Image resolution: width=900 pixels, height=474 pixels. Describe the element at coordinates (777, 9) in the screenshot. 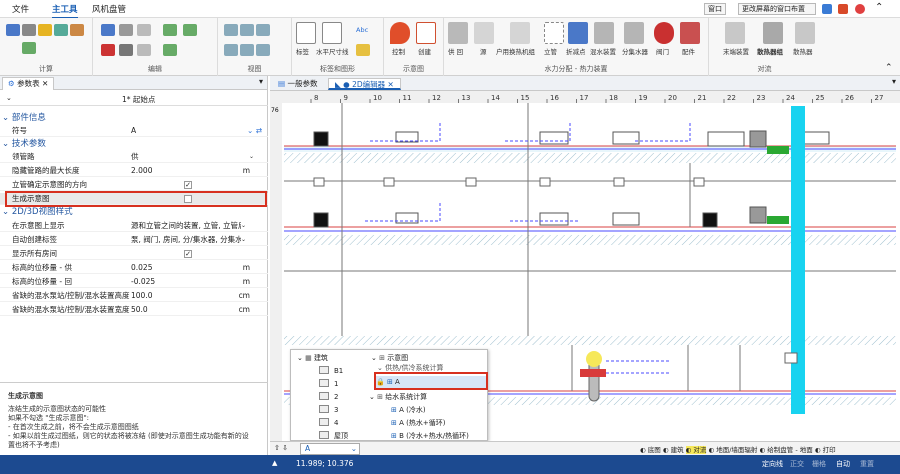

I see `window-layout-button: 更改屏幕的窗口布置` at that location.